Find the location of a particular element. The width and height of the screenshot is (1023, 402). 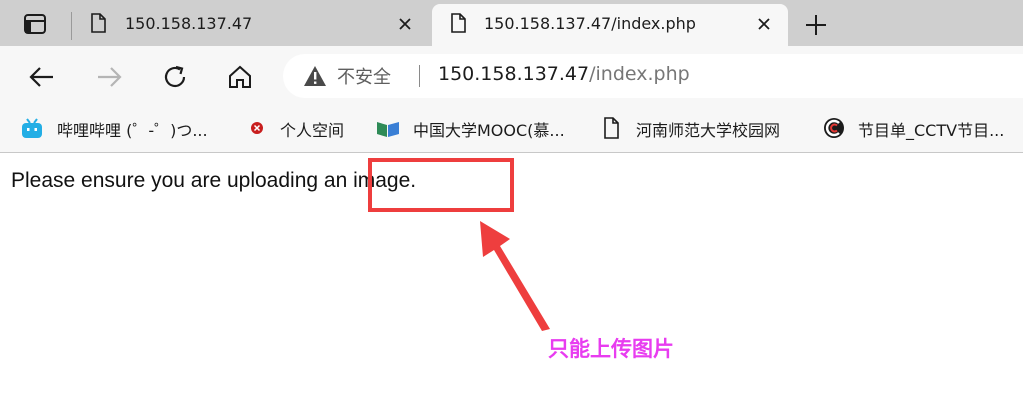

refresh-icon is located at coordinates (175, 77).